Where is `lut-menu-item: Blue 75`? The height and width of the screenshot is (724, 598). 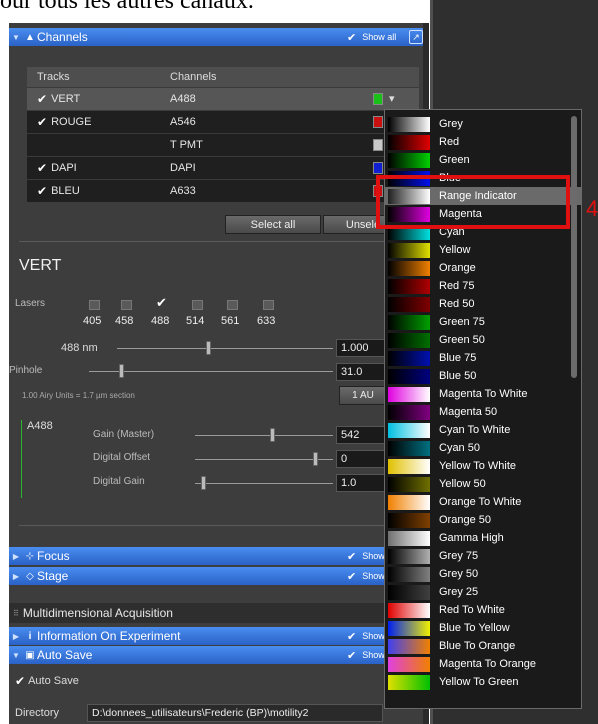
lut-menu-item: Blue 75 is located at coordinates (483, 358).